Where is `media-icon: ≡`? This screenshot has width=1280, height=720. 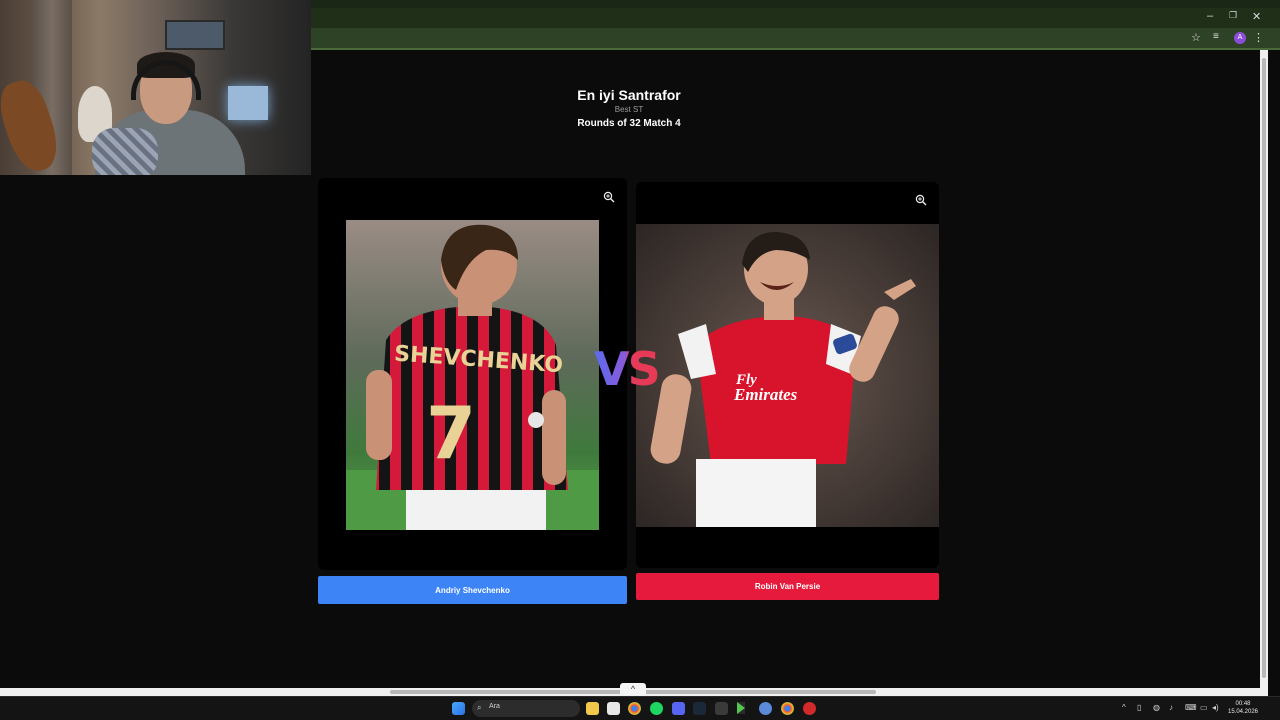
media-icon: ≡ is located at coordinates (1216, 36).